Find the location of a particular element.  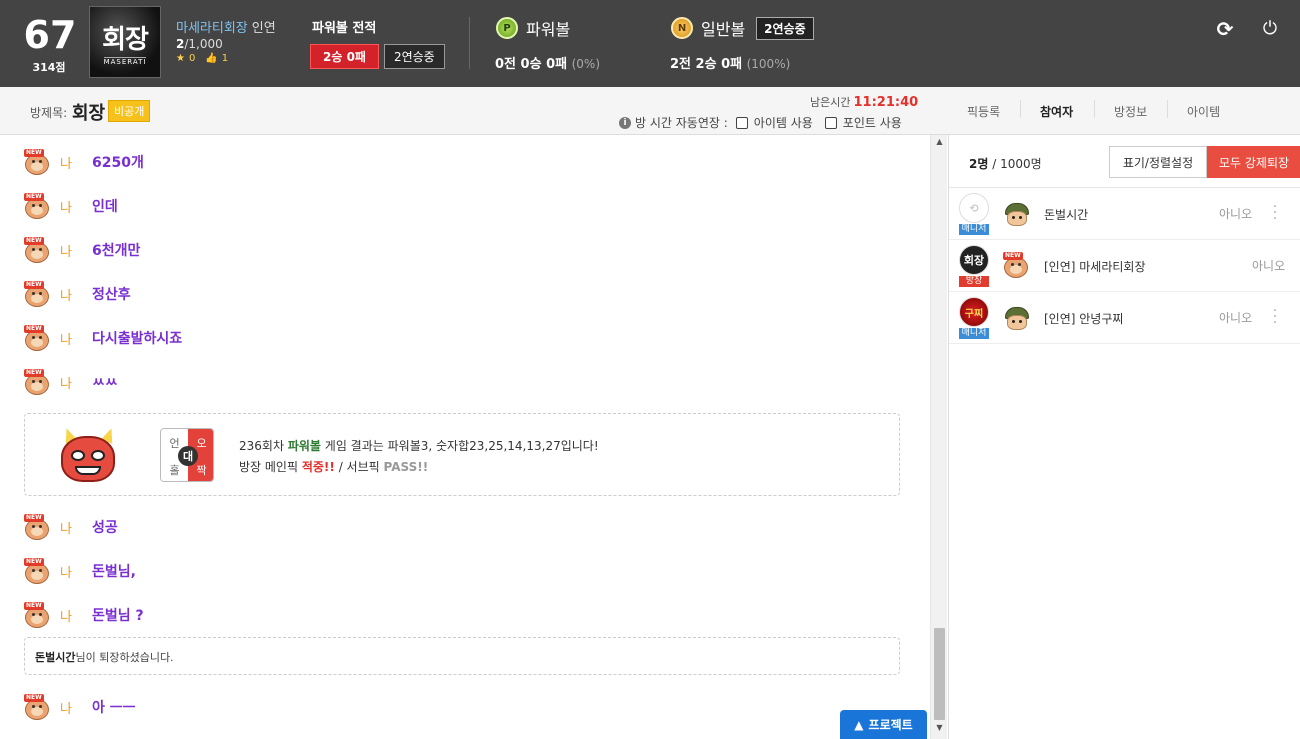

like-count: 1 is located at coordinates (225, 58).